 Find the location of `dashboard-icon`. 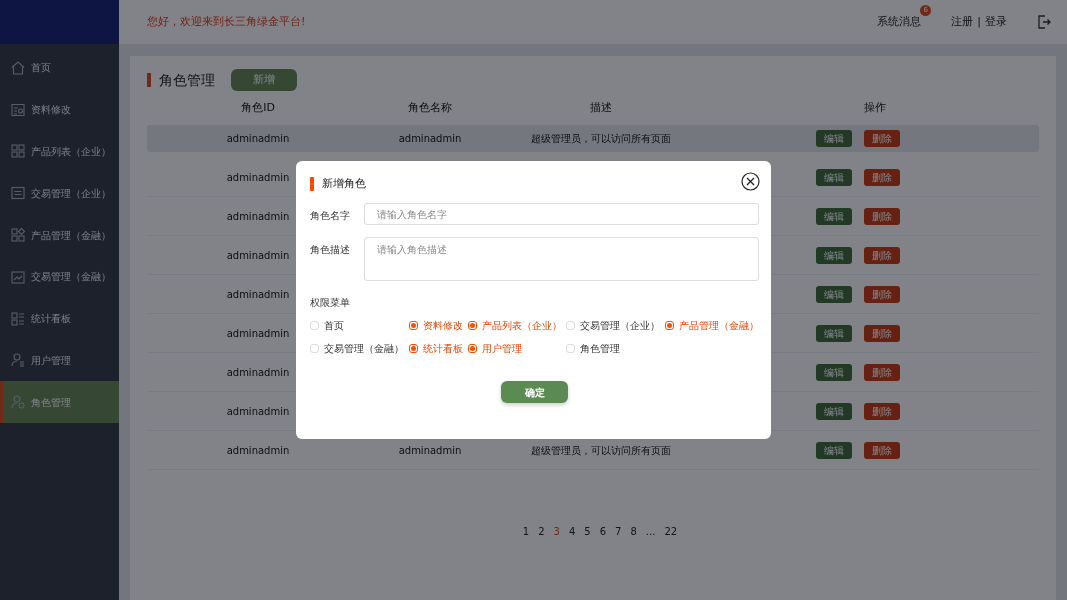

dashboard-icon is located at coordinates (18, 318).